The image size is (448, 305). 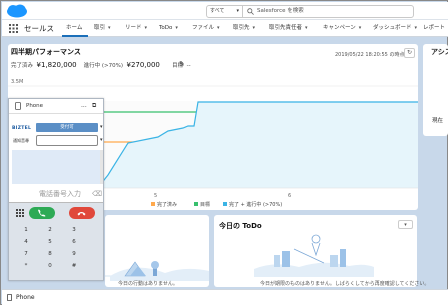 I want to click on nav-tab-label: ホーム, so click(x=74, y=28).